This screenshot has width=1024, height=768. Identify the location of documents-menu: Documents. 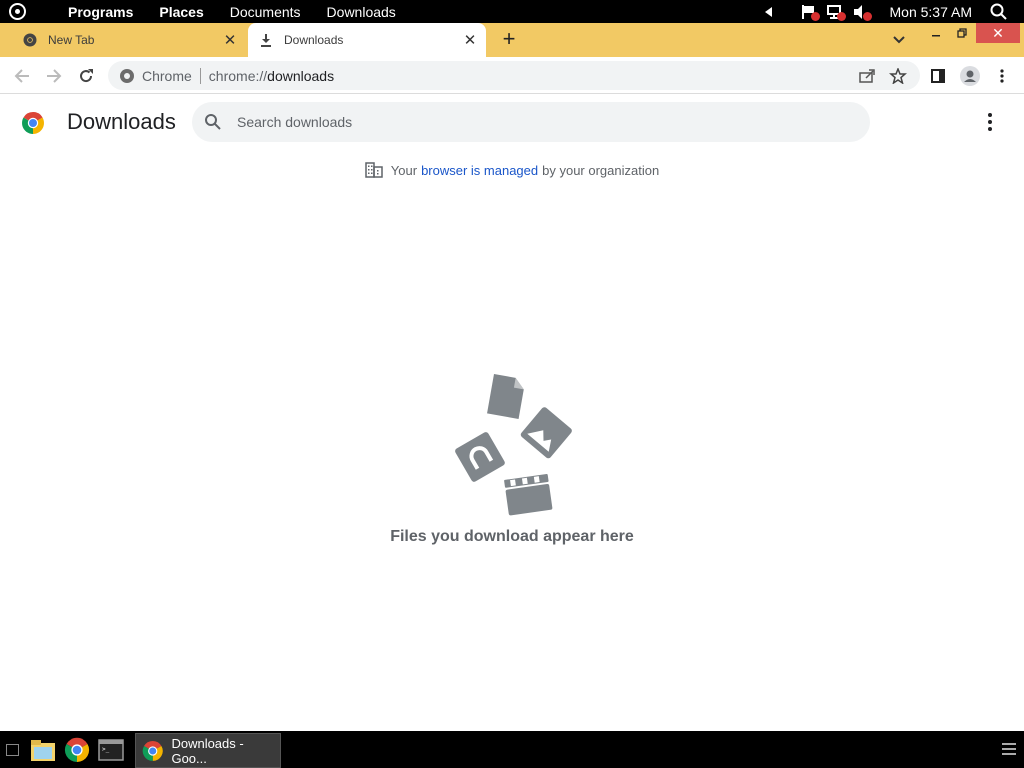
(265, 12).